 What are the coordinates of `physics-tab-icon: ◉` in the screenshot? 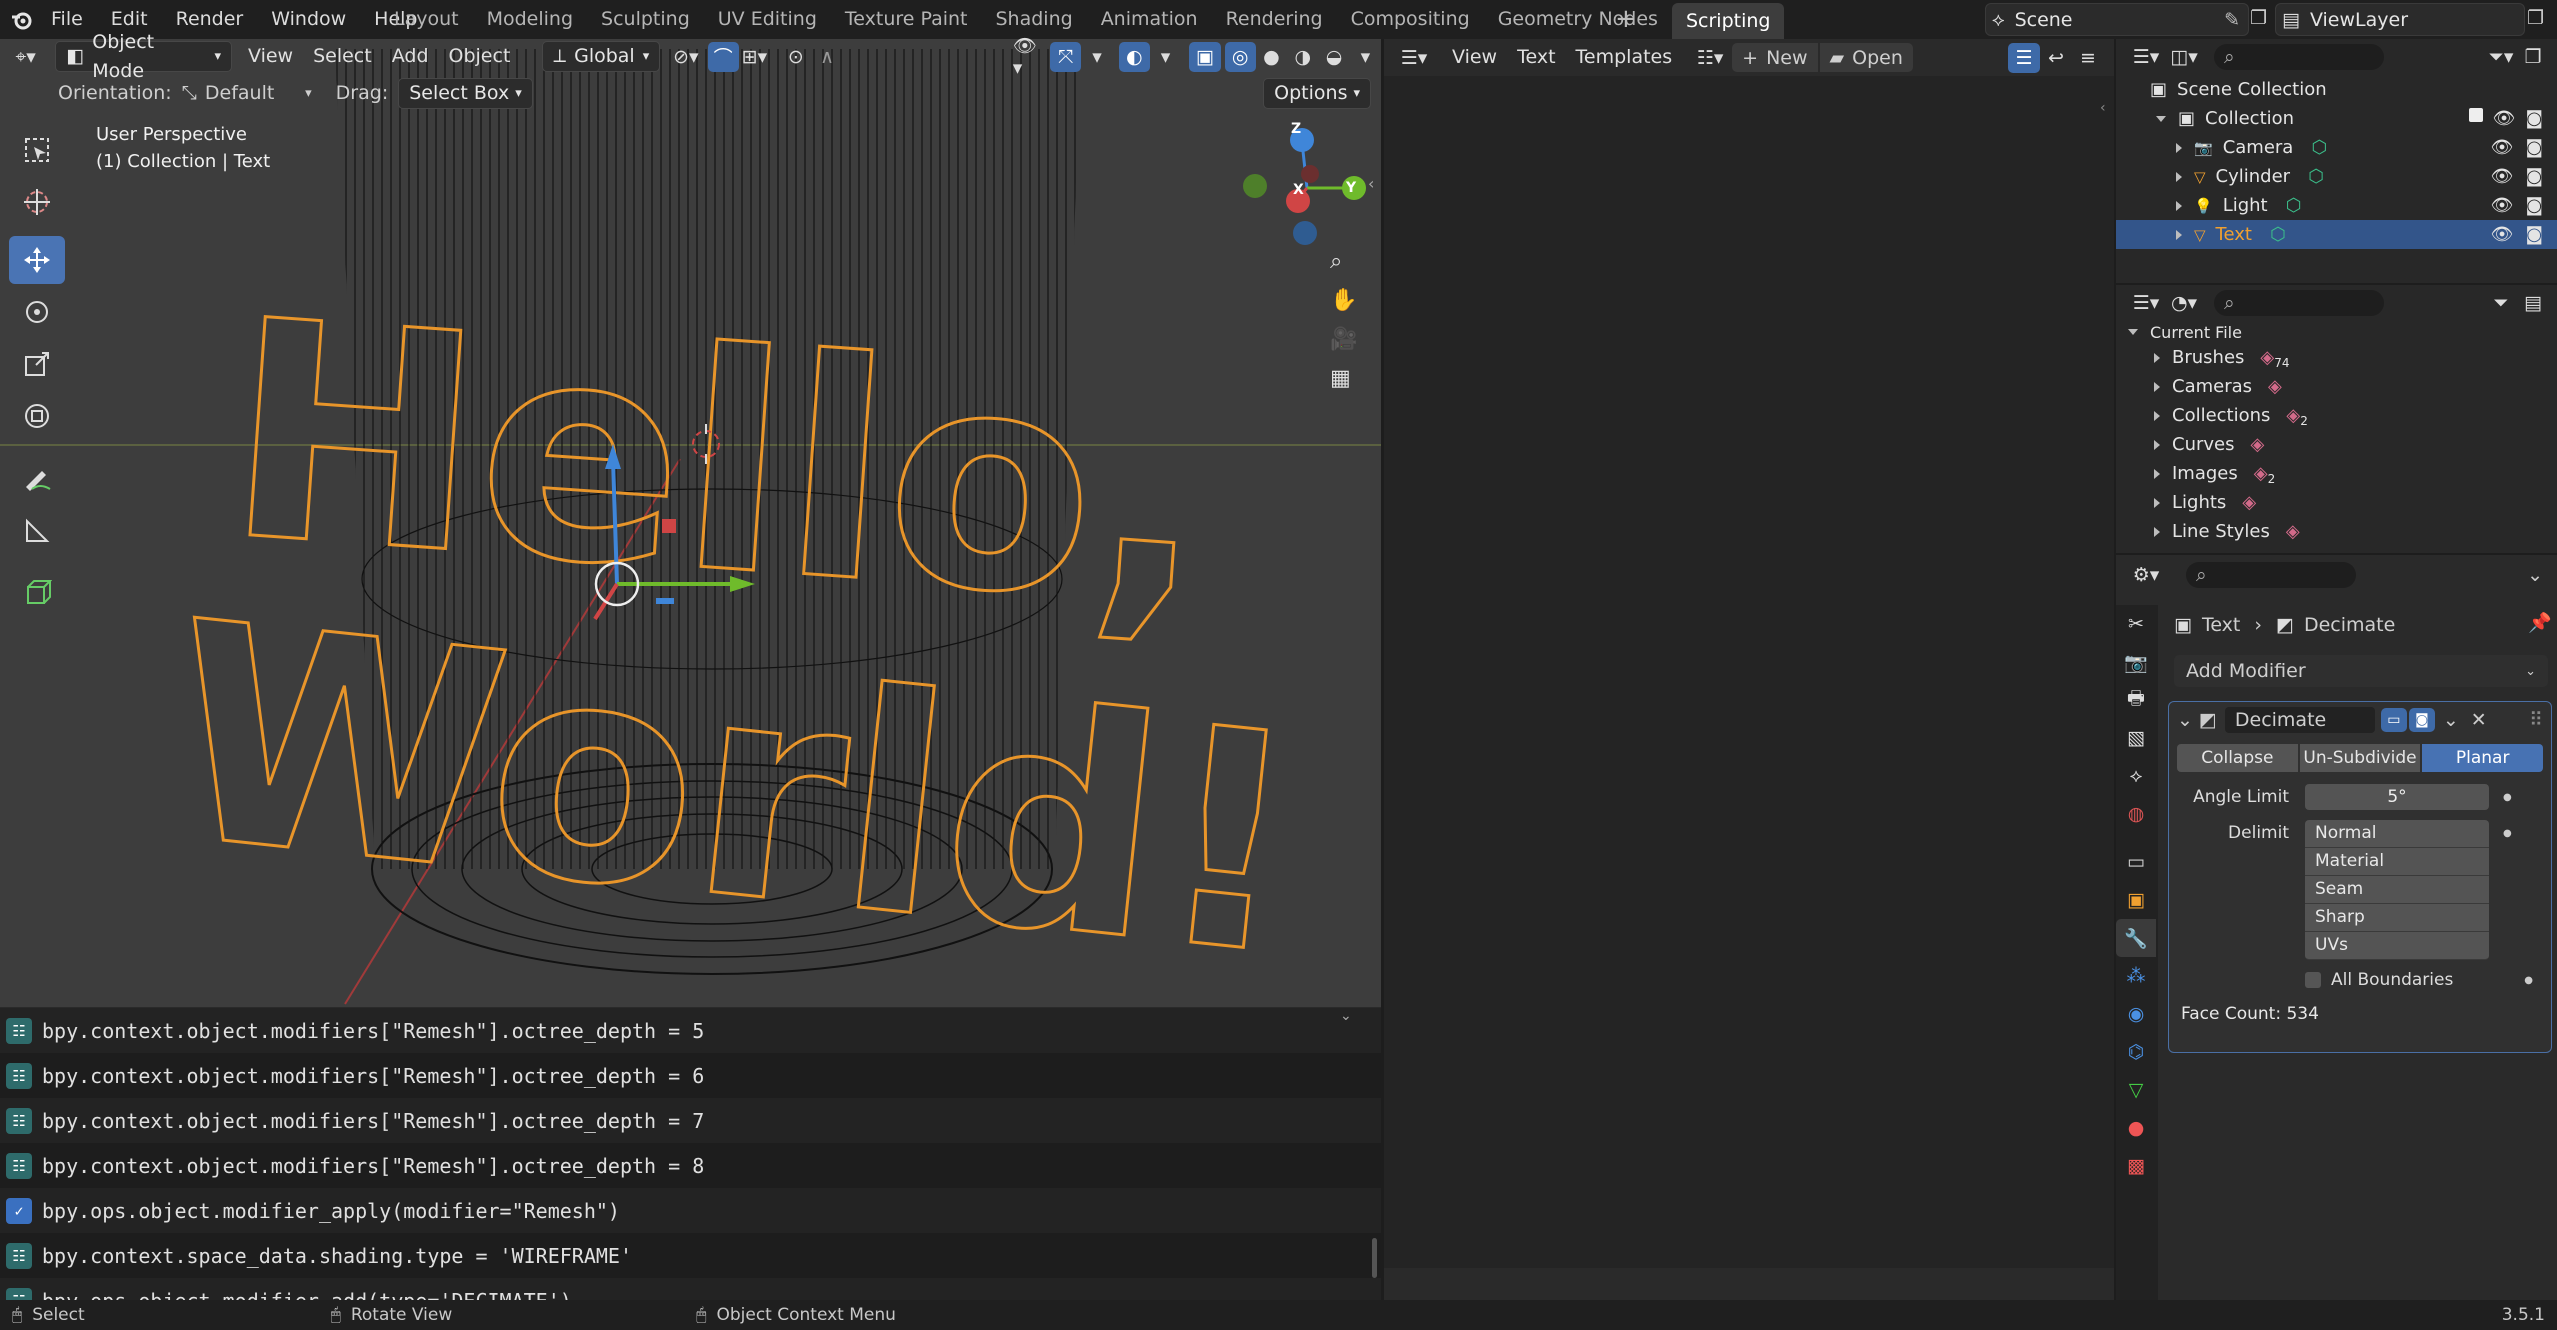 It's located at (2136, 1014).